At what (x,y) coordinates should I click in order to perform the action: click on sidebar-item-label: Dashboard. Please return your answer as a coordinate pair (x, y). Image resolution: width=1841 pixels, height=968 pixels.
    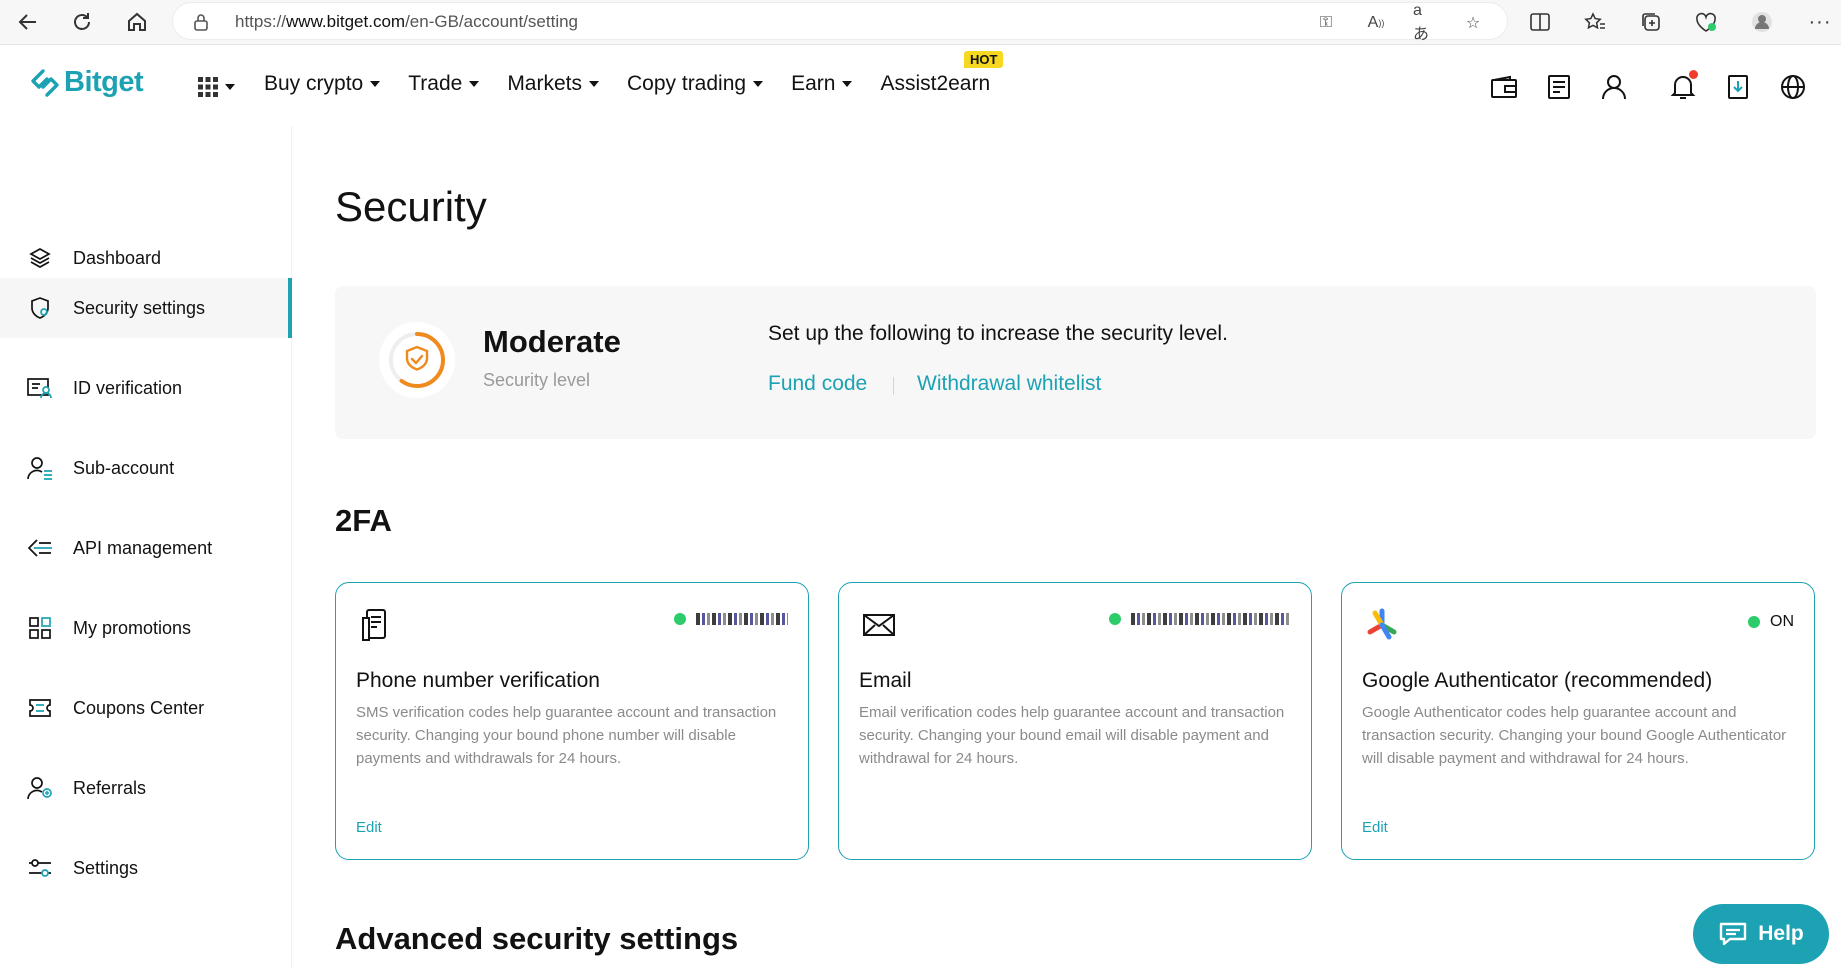
    Looking at the image, I should click on (117, 257).